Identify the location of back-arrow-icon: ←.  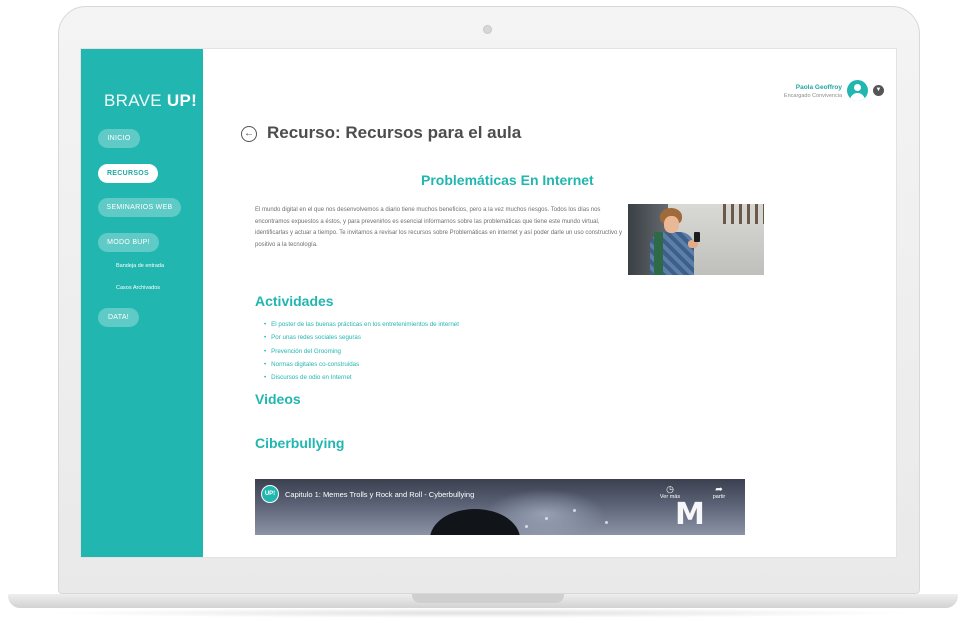
(249, 134).